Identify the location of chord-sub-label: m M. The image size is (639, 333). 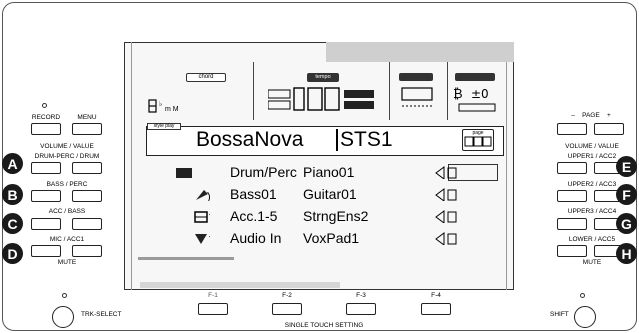
(172, 109).